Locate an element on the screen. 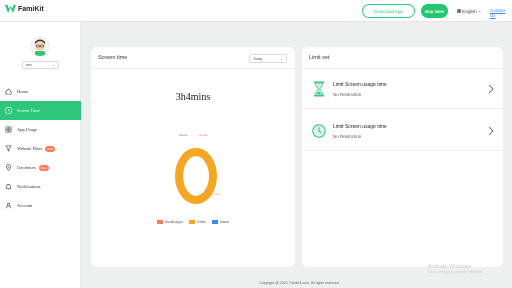 This screenshot has width=512, height=288. language-selector: English ⌄ is located at coordinates (469, 11).